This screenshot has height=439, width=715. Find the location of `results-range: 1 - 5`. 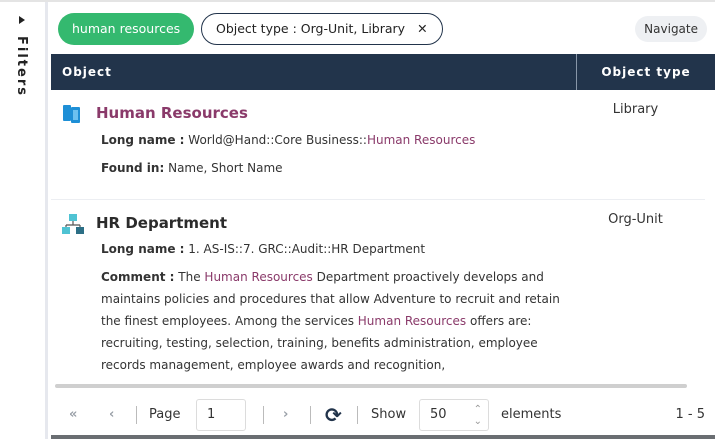

results-range: 1 - 5 is located at coordinates (690, 414).